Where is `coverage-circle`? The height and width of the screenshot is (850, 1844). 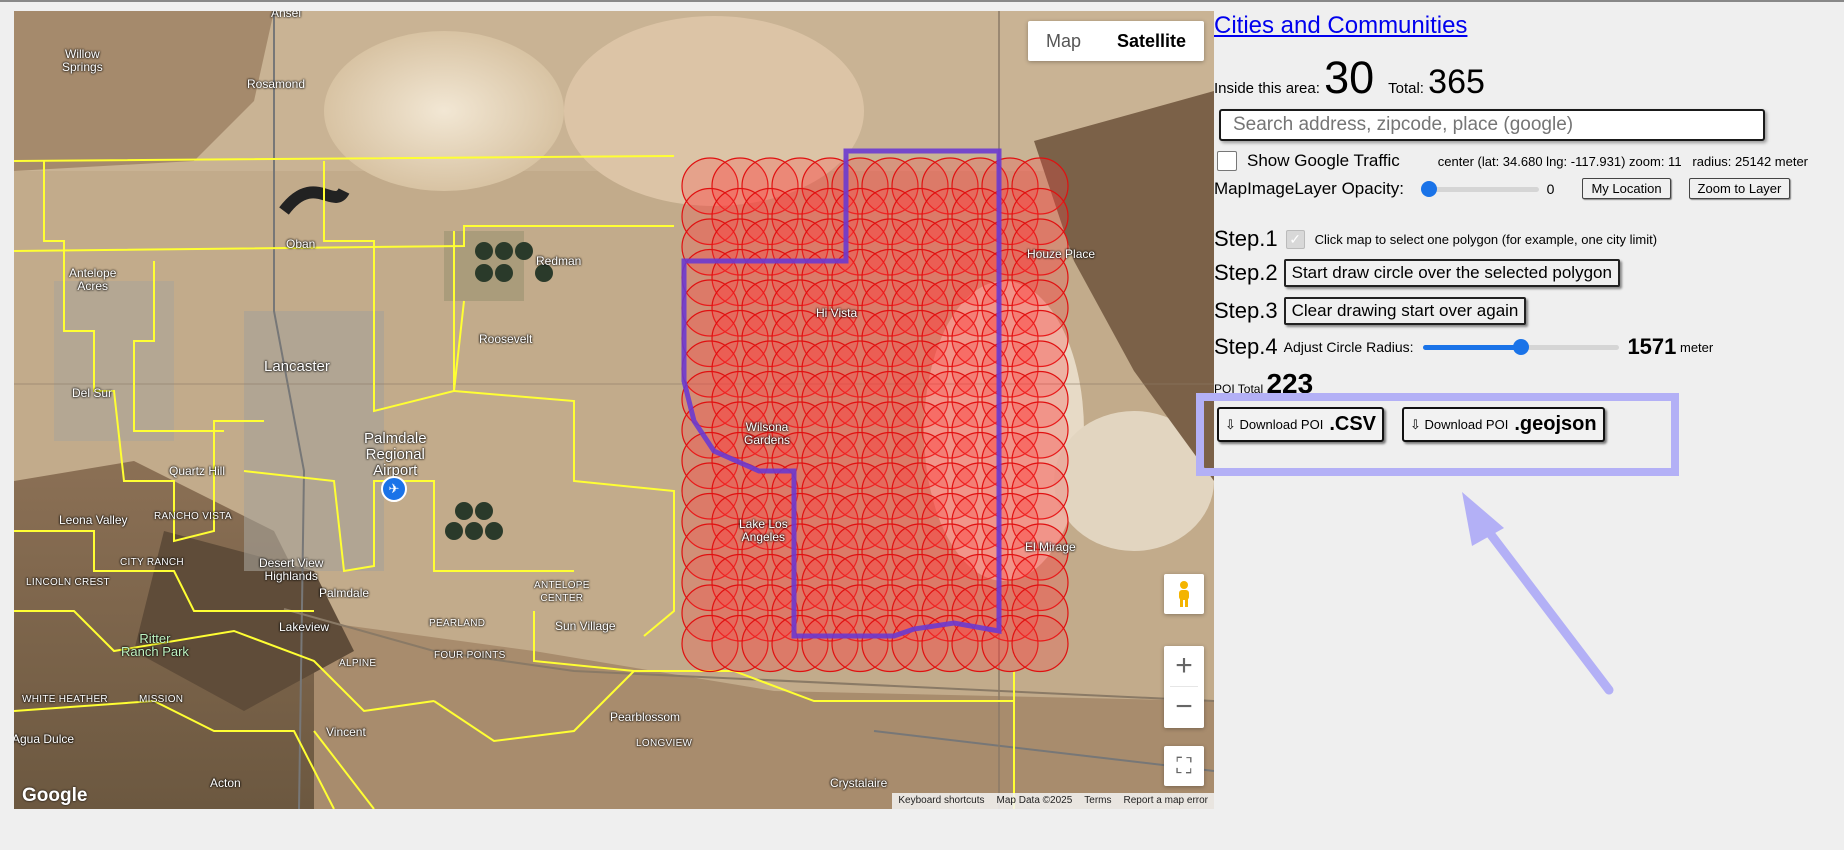
coverage-circle is located at coordinates (1040, 643).